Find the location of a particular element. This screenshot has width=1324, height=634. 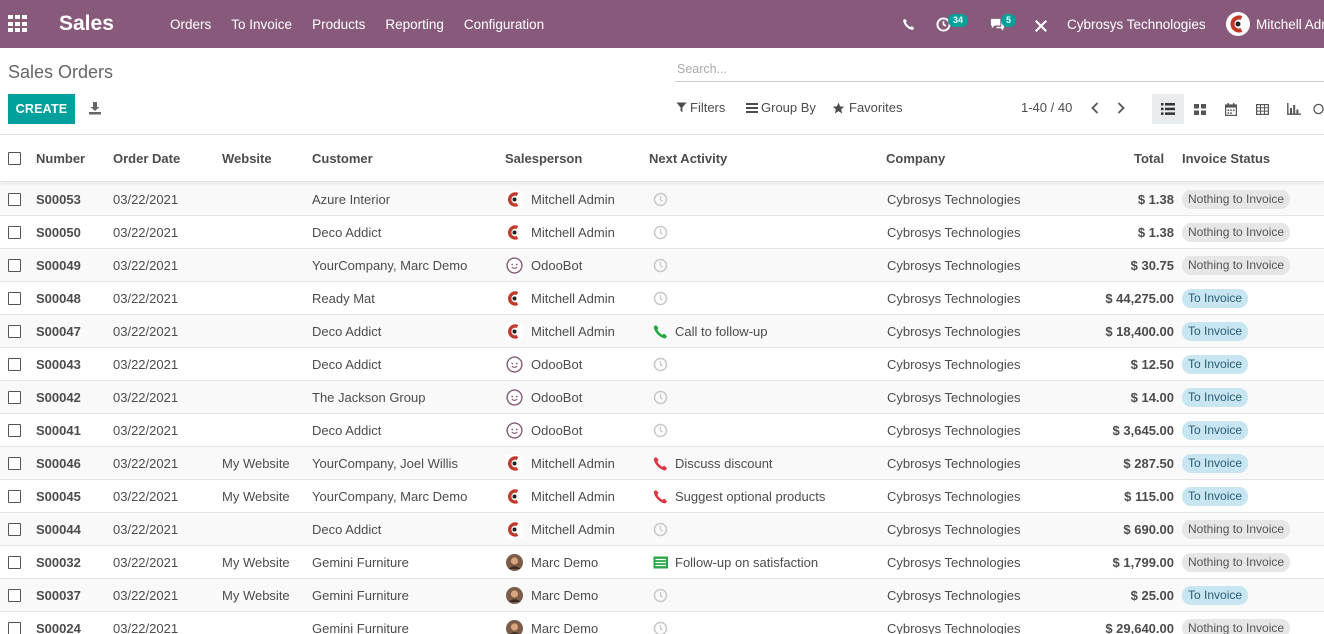

menu-configuration: Configuration is located at coordinates (504, 24).